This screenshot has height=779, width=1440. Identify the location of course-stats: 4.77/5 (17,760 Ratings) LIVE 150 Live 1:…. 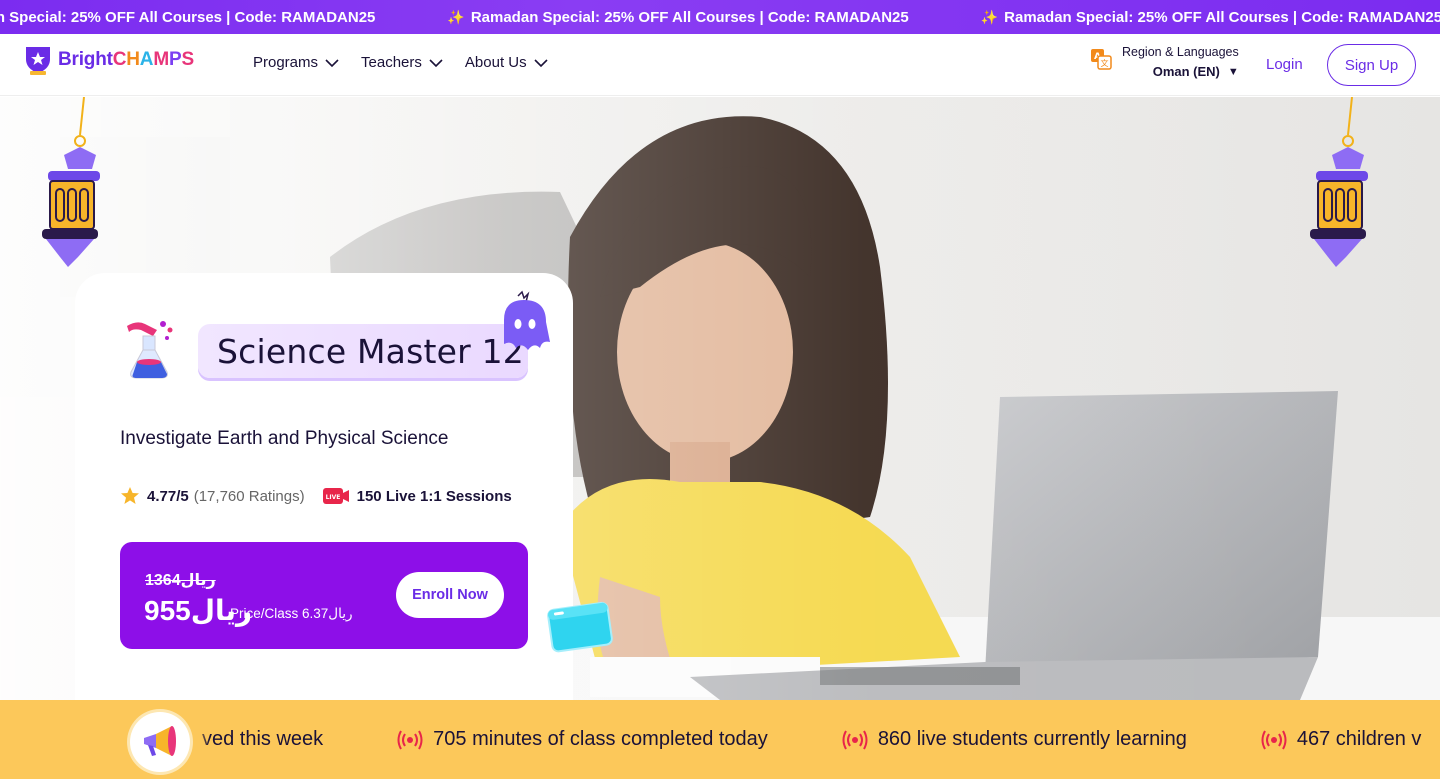
(316, 496).